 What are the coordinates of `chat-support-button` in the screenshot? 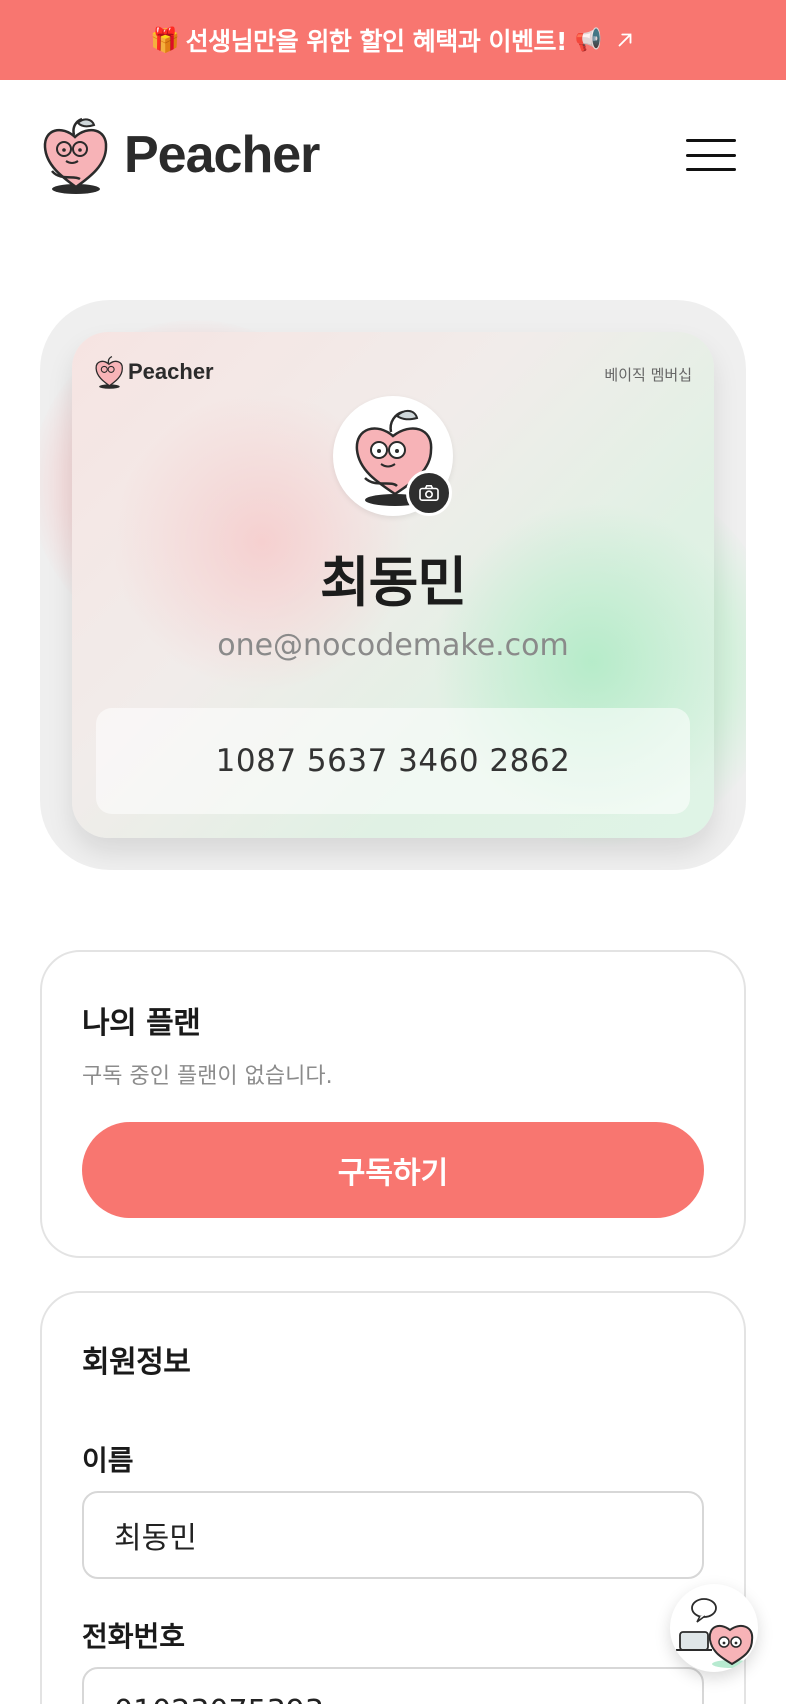 It's located at (714, 1628).